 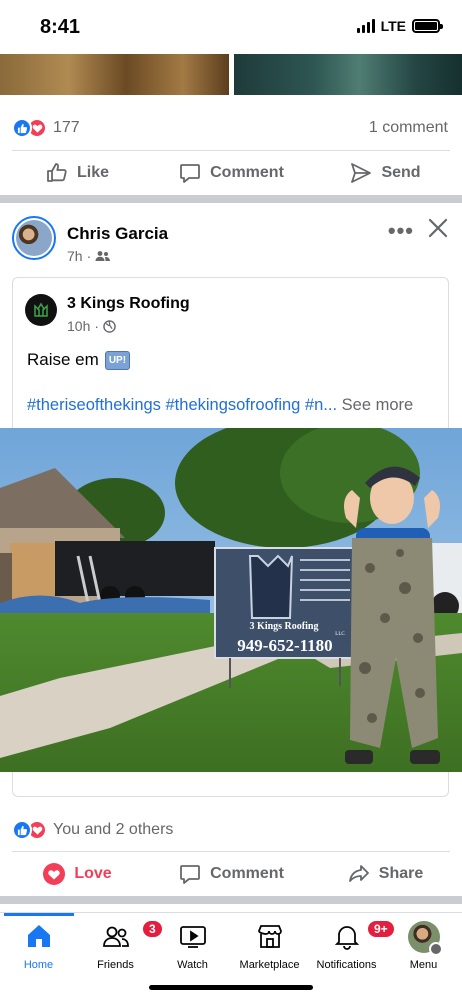 I want to click on send-button: Send, so click(x=385, y=173).